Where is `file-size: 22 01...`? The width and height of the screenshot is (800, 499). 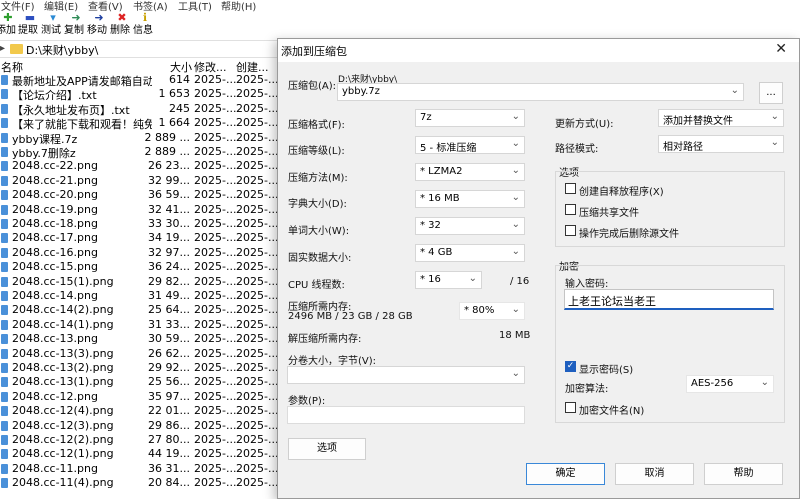
file-size: 22 01... is located at coordinates (169, 411).